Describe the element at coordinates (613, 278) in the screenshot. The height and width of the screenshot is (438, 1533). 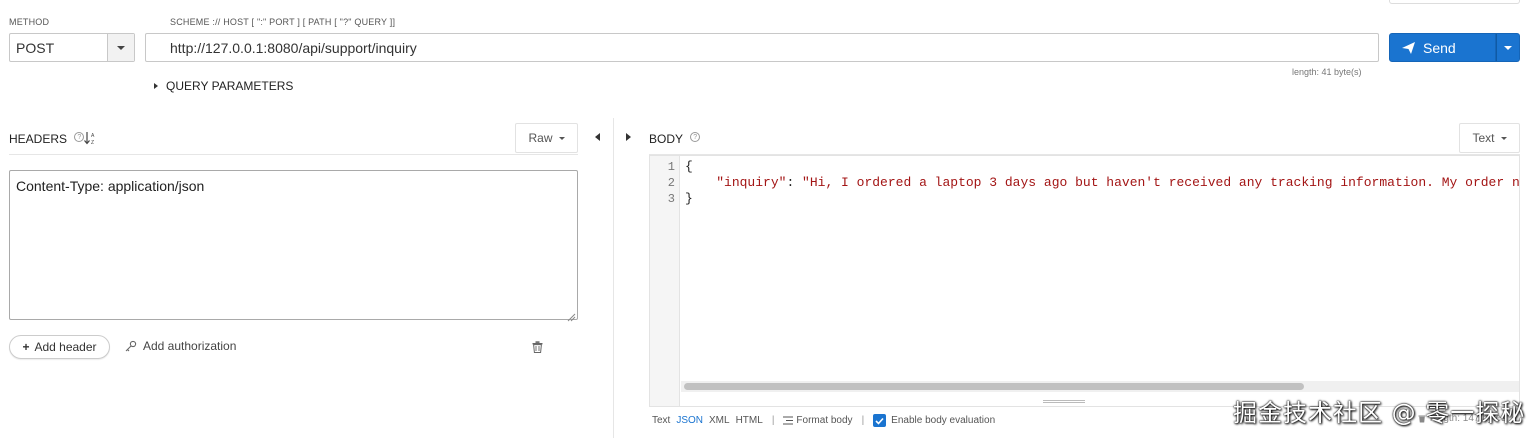
I see `panel-divider` at that location.